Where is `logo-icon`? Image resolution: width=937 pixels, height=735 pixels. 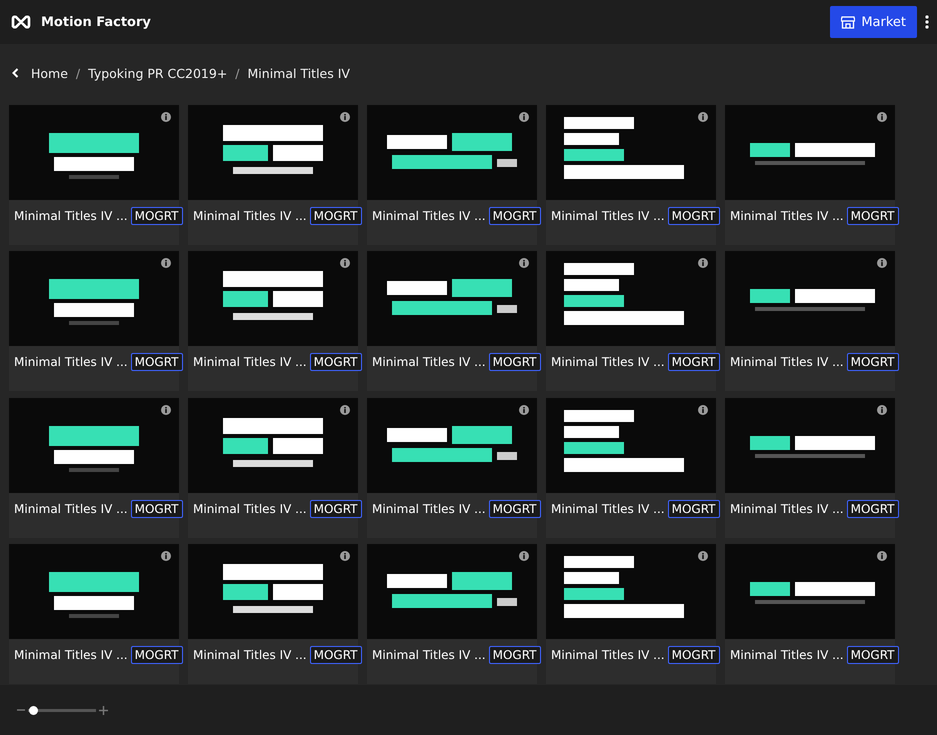
logo-icon is located at coordinates (21, 22).